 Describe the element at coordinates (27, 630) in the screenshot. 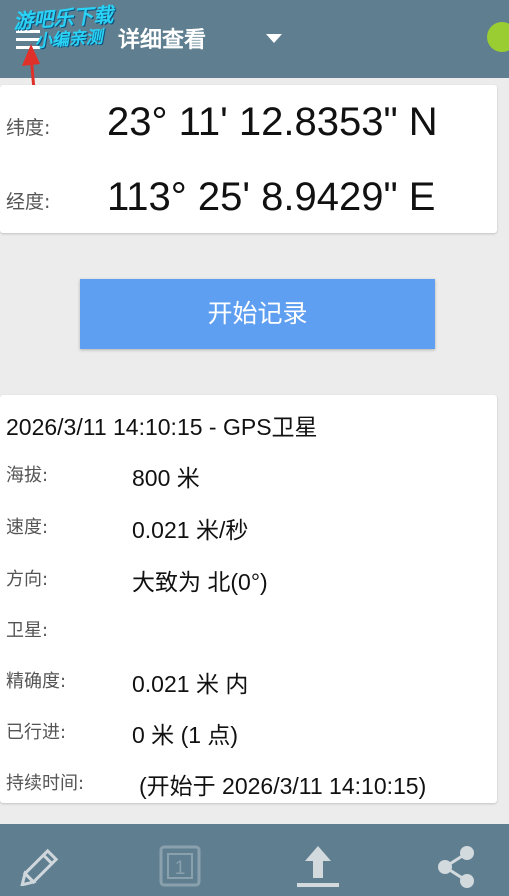

I see `satellites-label: 卫星:` at that location.